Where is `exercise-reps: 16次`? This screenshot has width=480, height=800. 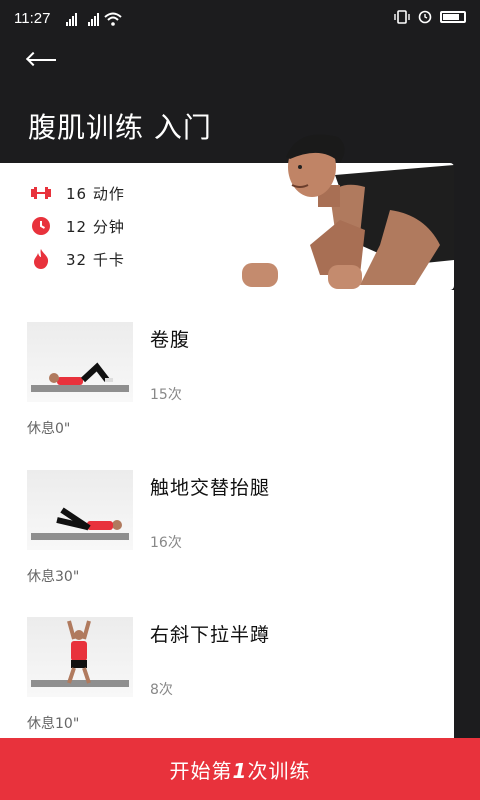 exercise-reps: 16次 is located at coordinates (166, 543).